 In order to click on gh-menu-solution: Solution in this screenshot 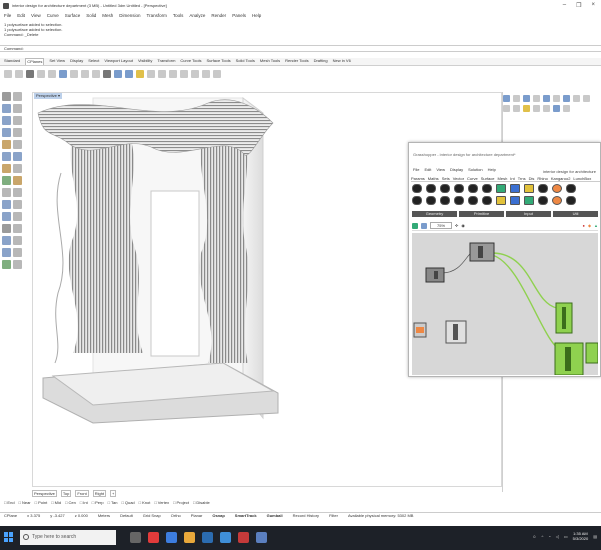, I will do `click(475, 169)`.